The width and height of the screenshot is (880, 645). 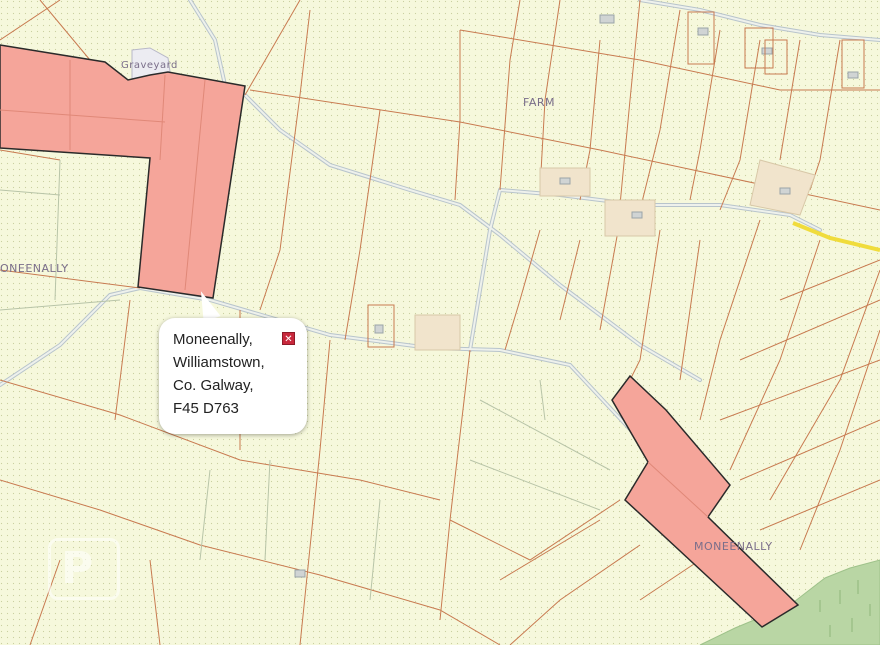 What do you see at coordinates (733, 546) in the screenshot?
I see `label-townland-right: MONEENALLY` at bounding box center [733, 546].